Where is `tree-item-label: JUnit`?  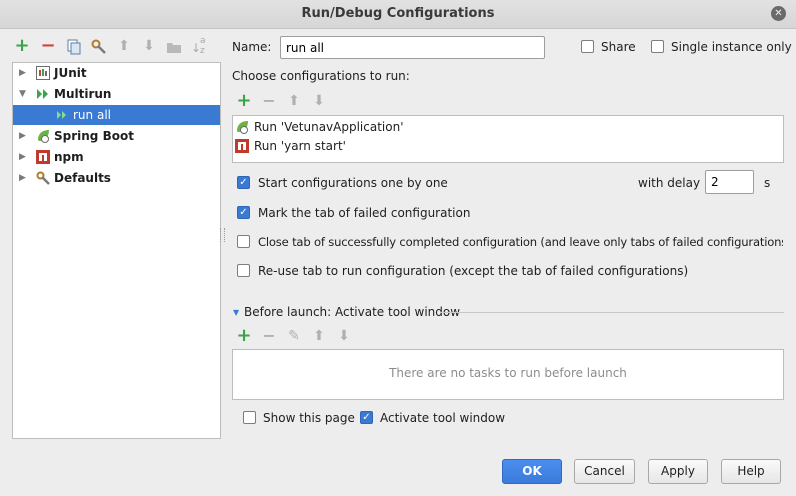
tree-item-label: JUnit is located at coordinates (70, 73).